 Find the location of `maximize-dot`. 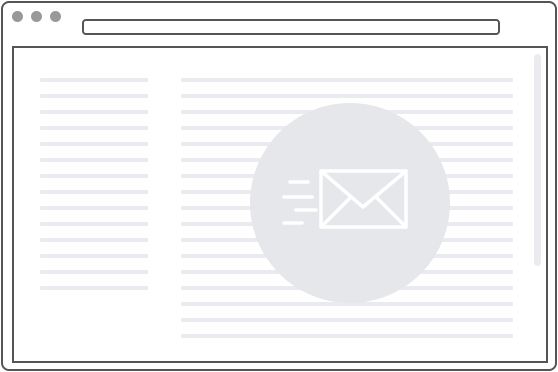

maximize-dot is located at coordinates (55, 16).